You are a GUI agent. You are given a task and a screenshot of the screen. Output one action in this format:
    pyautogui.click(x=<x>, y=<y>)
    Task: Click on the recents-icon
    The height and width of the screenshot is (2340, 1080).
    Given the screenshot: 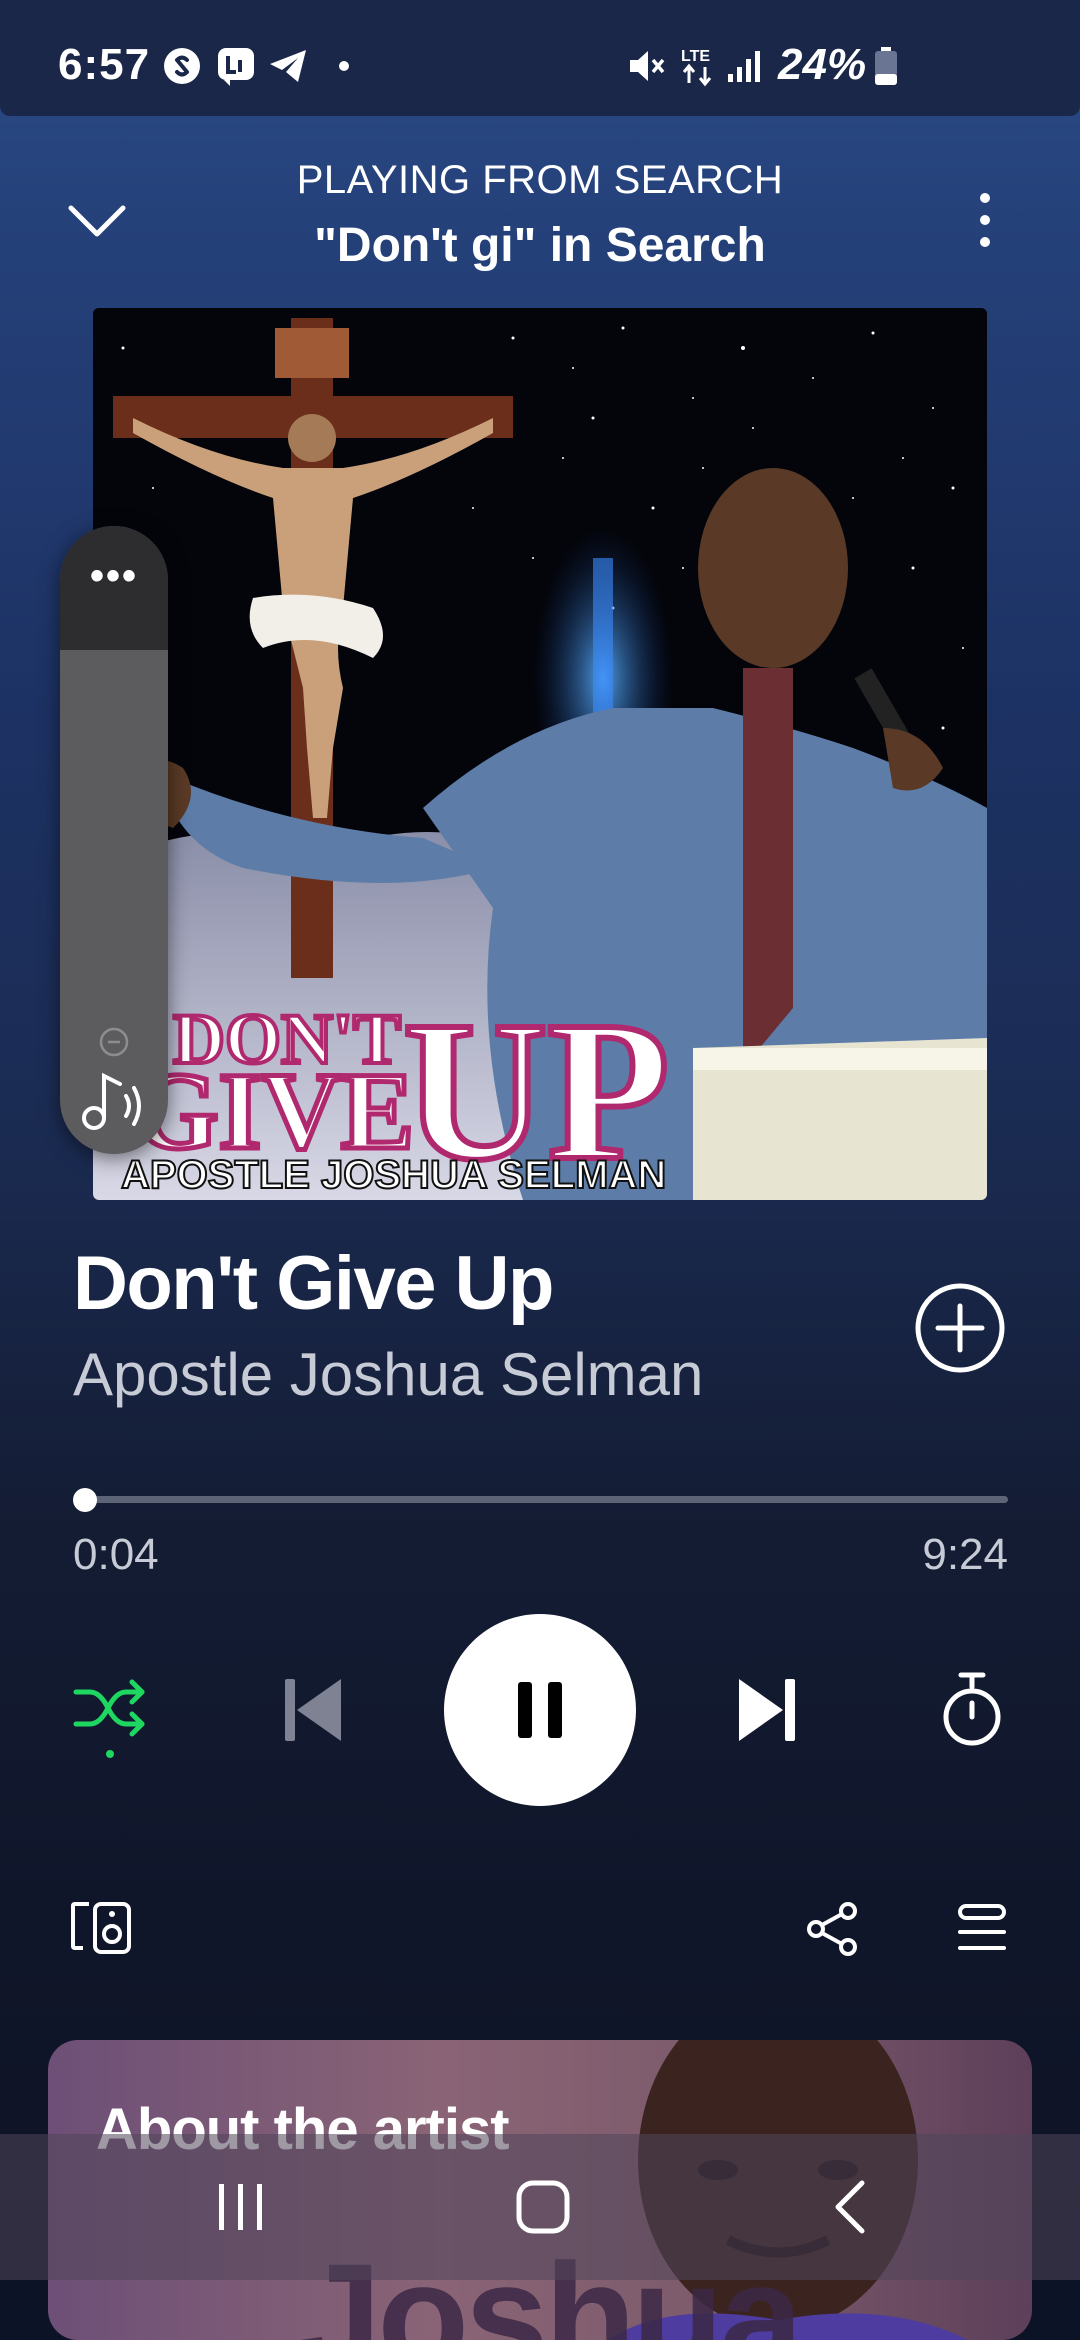 What is the action you would take?
    pyautogui.click(x=240, y=2207)
    